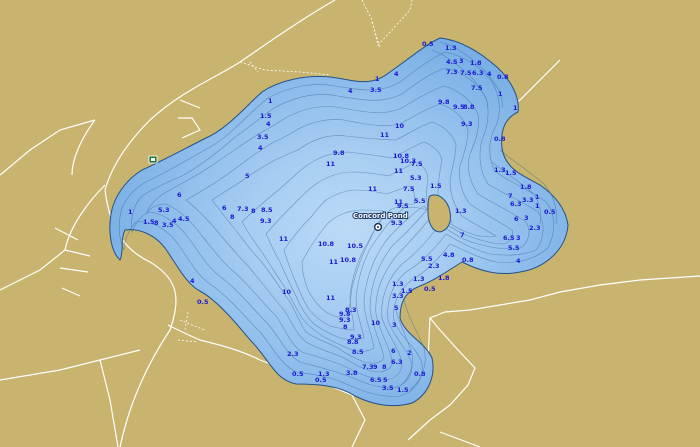 This screenshot has height=447, width=700. I want to click on depth-sounding: 9.5, so click(403, 206).